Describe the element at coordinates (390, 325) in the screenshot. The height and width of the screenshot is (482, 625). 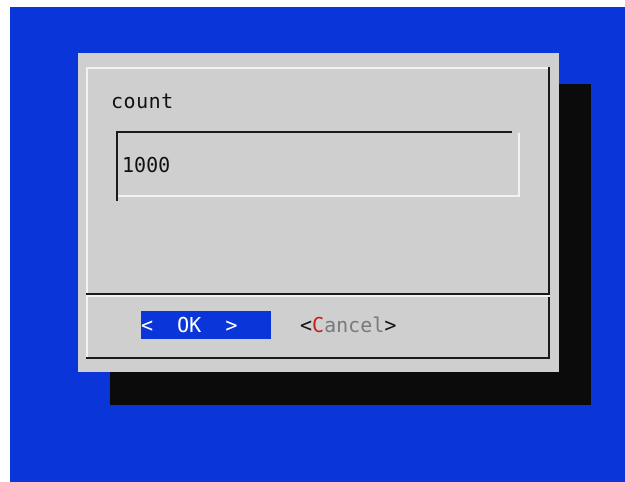
I see `cancel-right-bracket: >` at that location.